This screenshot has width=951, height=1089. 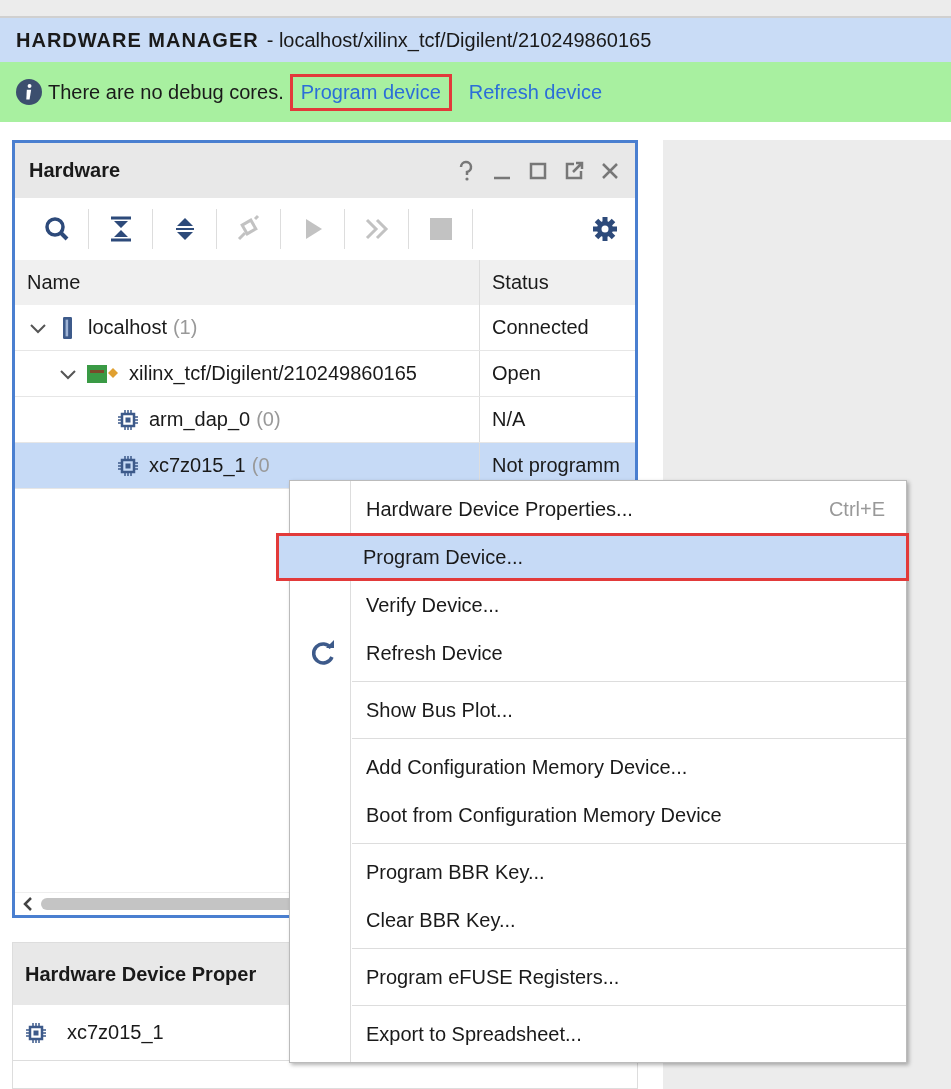 I want to click on link: Program device, so click(x=370, y=92).